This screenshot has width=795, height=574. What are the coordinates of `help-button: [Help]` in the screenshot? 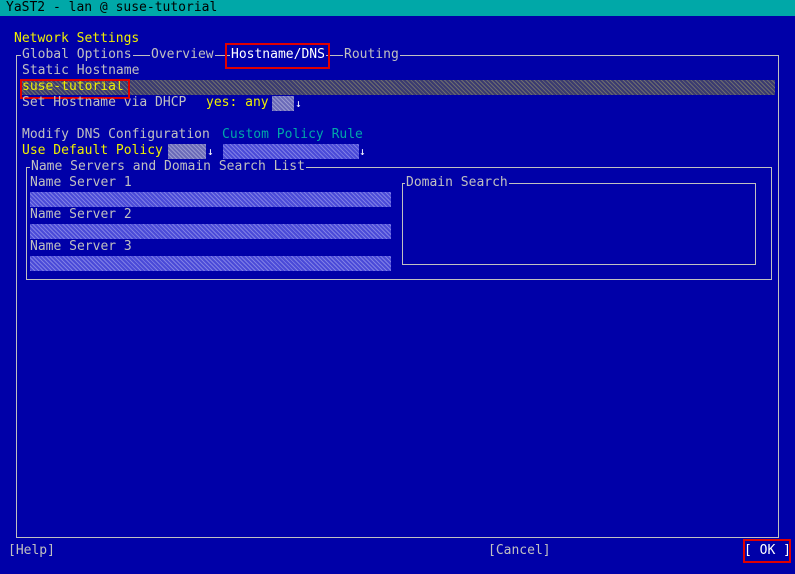 It's located at (31, 551).